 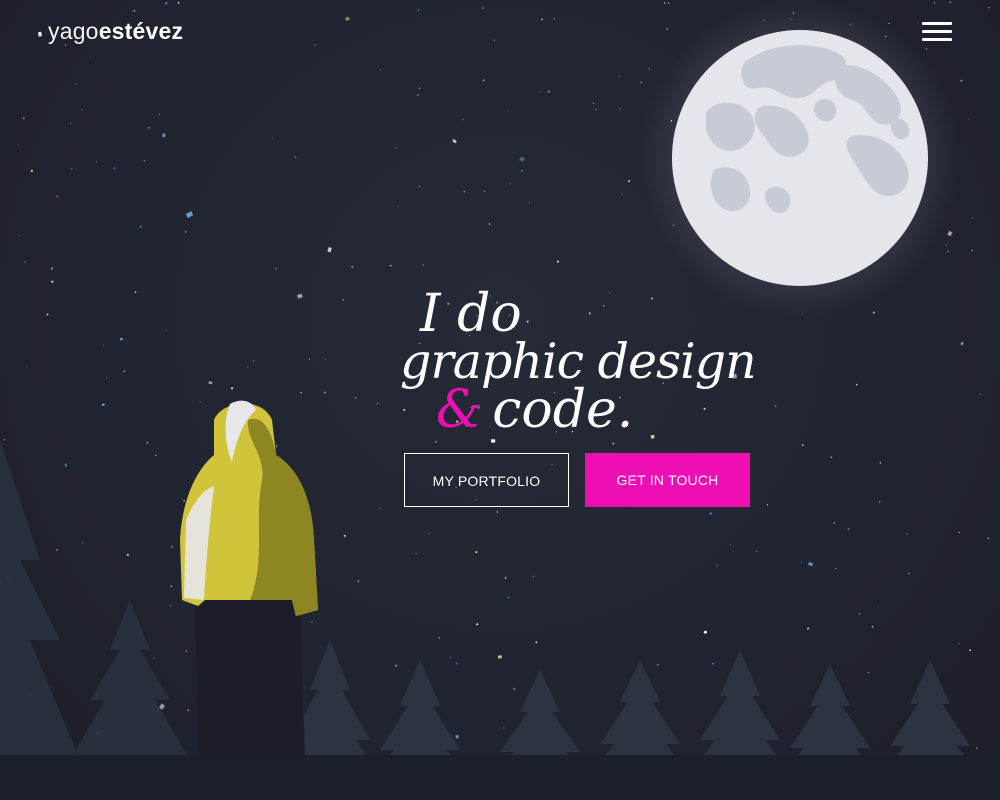 I want to click on hamburger-menu-icon, so click(x=937, y=33).